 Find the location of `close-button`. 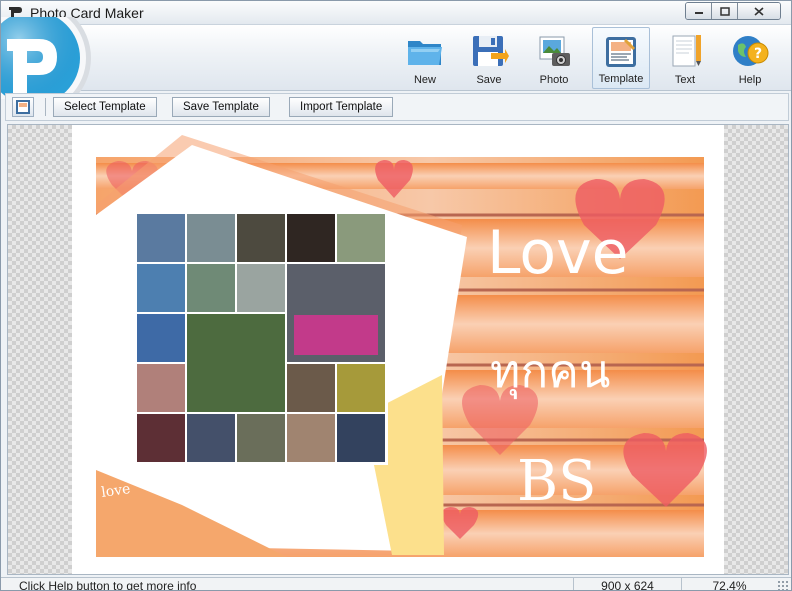

close-button is located at coordinates (759, 11).